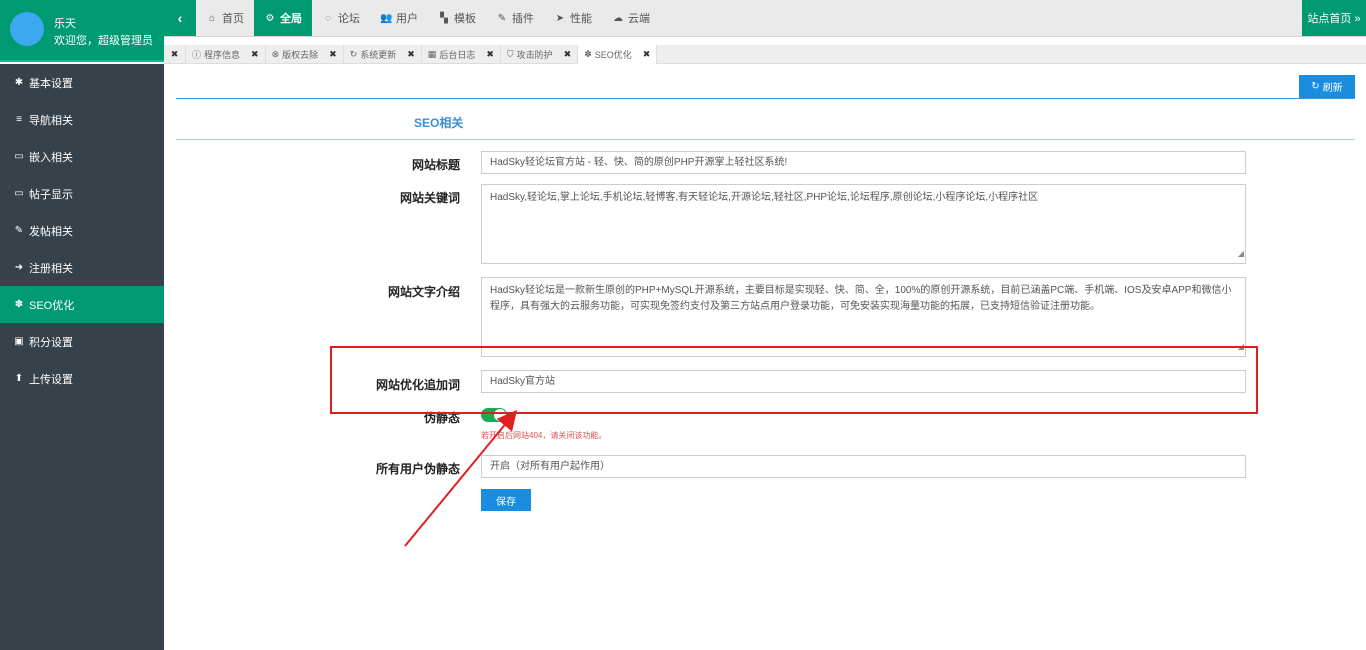  I want to click on rewrite-hint: 若开启后网站404，请关闭该功能。, so click(544, 435).